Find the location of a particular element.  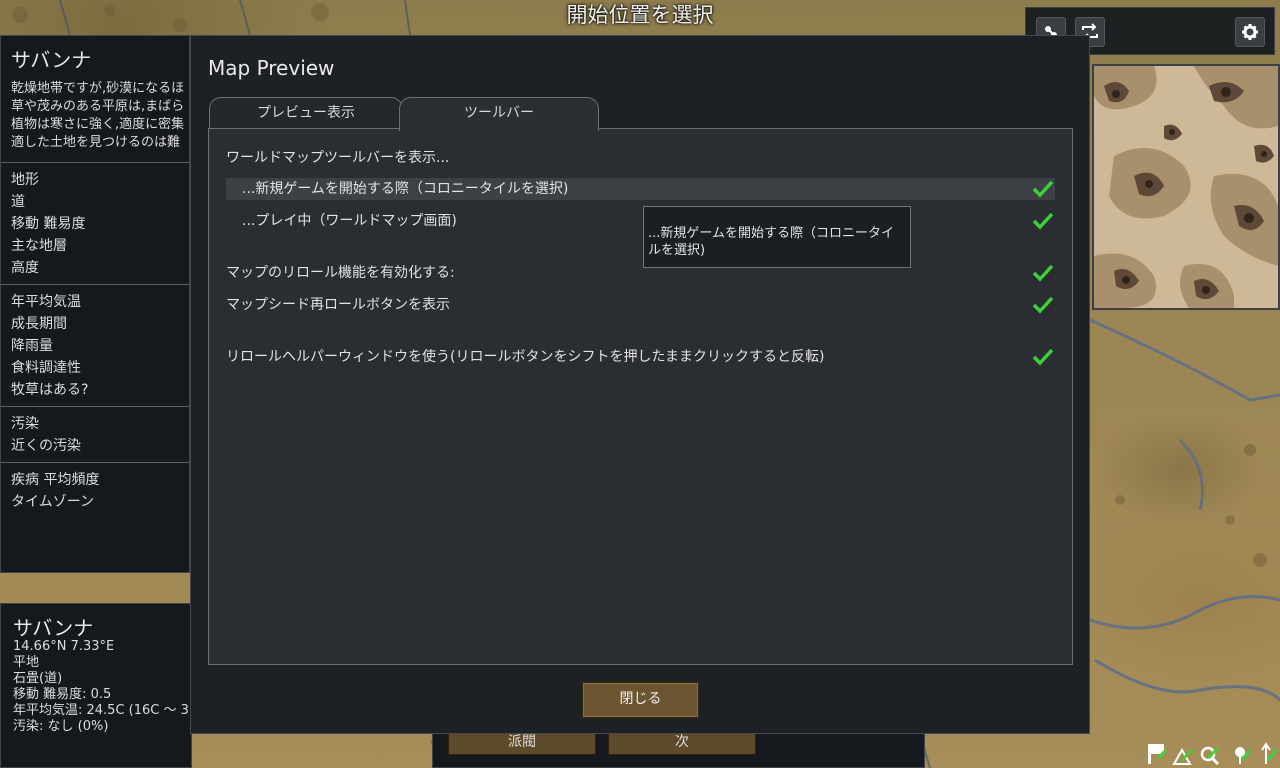

terrain-stats-group: 地形 道 移動 難易度 主な地層 高度 is located at coordinates (95, 220).